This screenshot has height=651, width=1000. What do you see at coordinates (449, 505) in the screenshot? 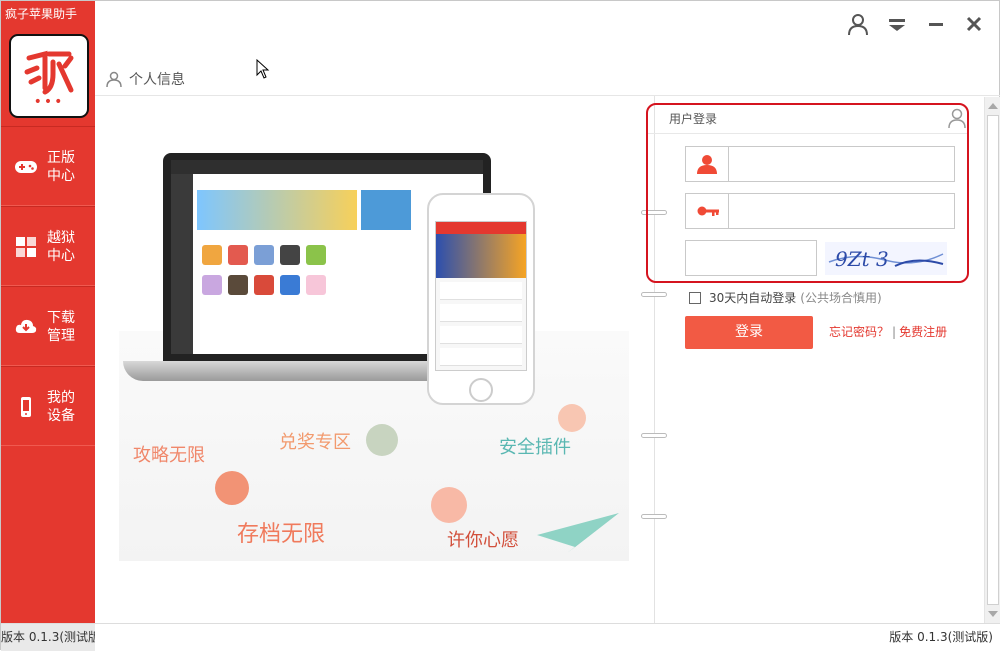
I see `heart-chat-icon` at bounding box center [449, 505].